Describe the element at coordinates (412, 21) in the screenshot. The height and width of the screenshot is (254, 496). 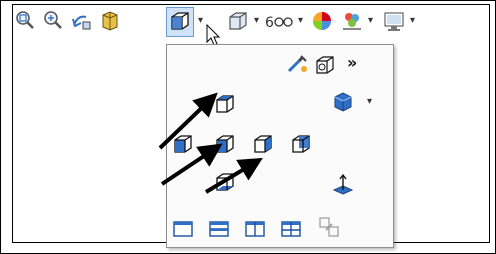
I see `view-settings-dropdown: ▾` at that location.